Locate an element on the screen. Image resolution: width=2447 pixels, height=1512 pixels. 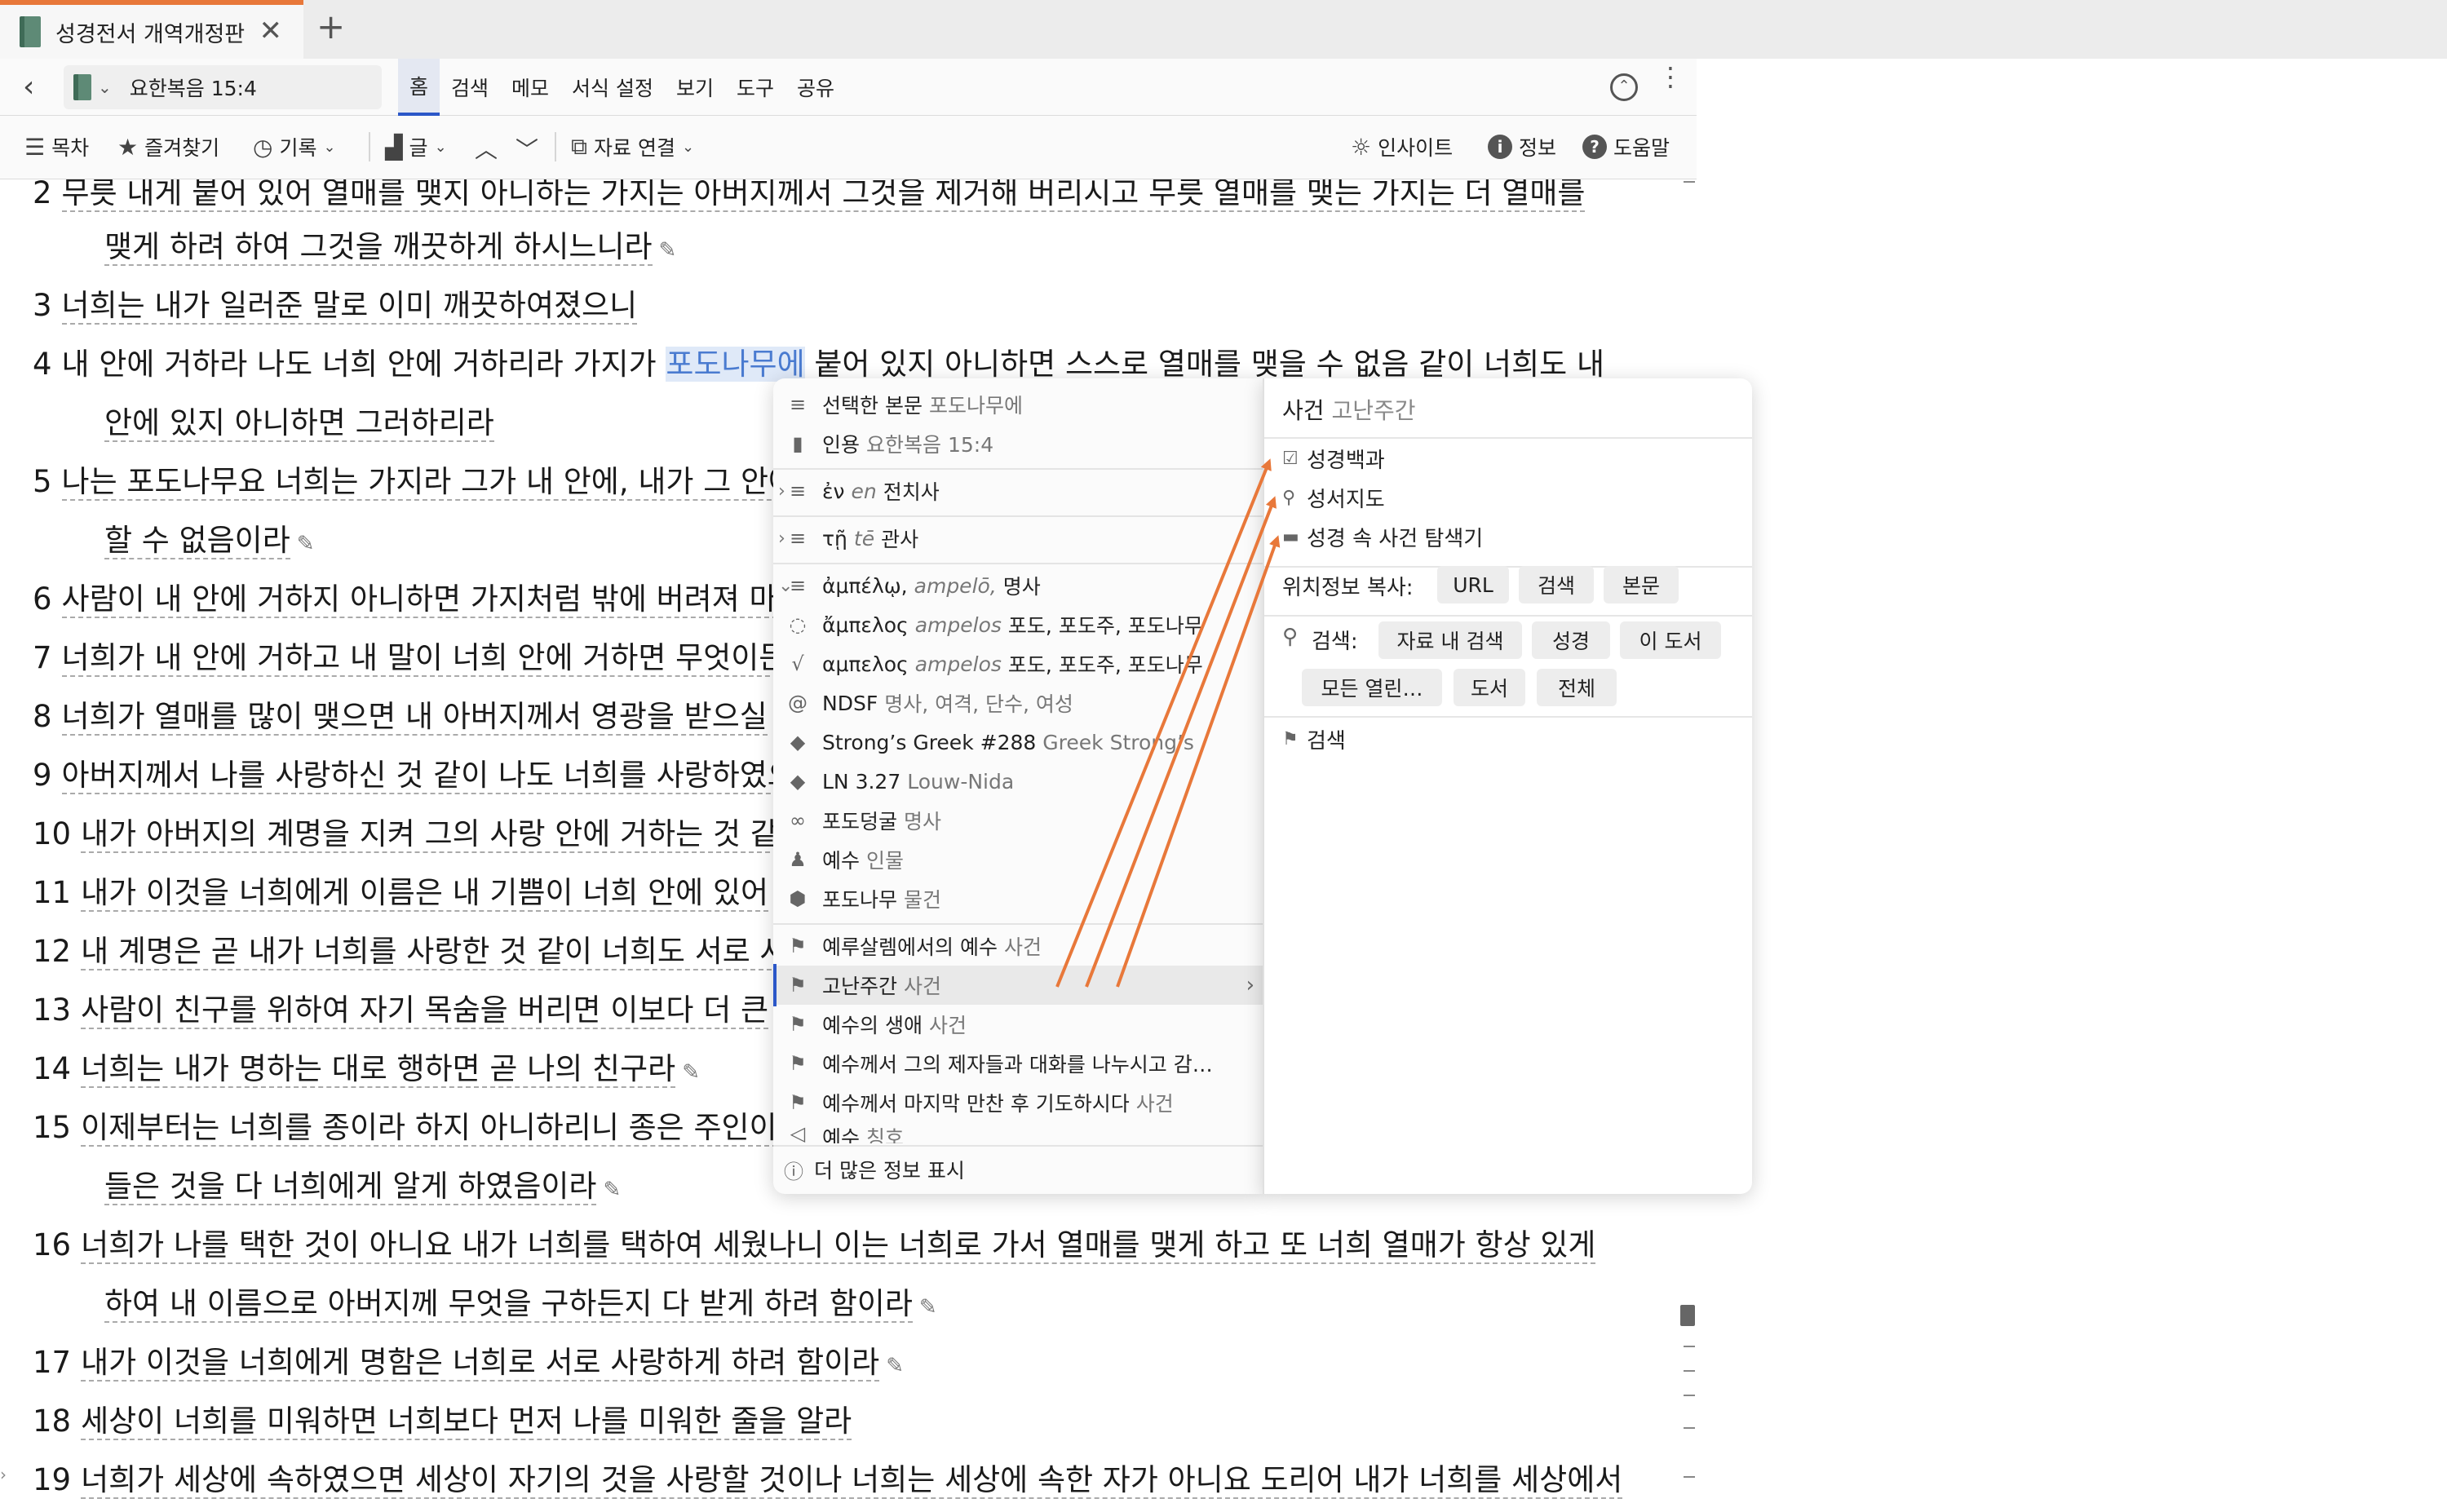
verse-line: 10 내가 아버지의 계명을 지켜 그의 사랑 안에 거하는 것 같 is located at coordinates (405, 831).